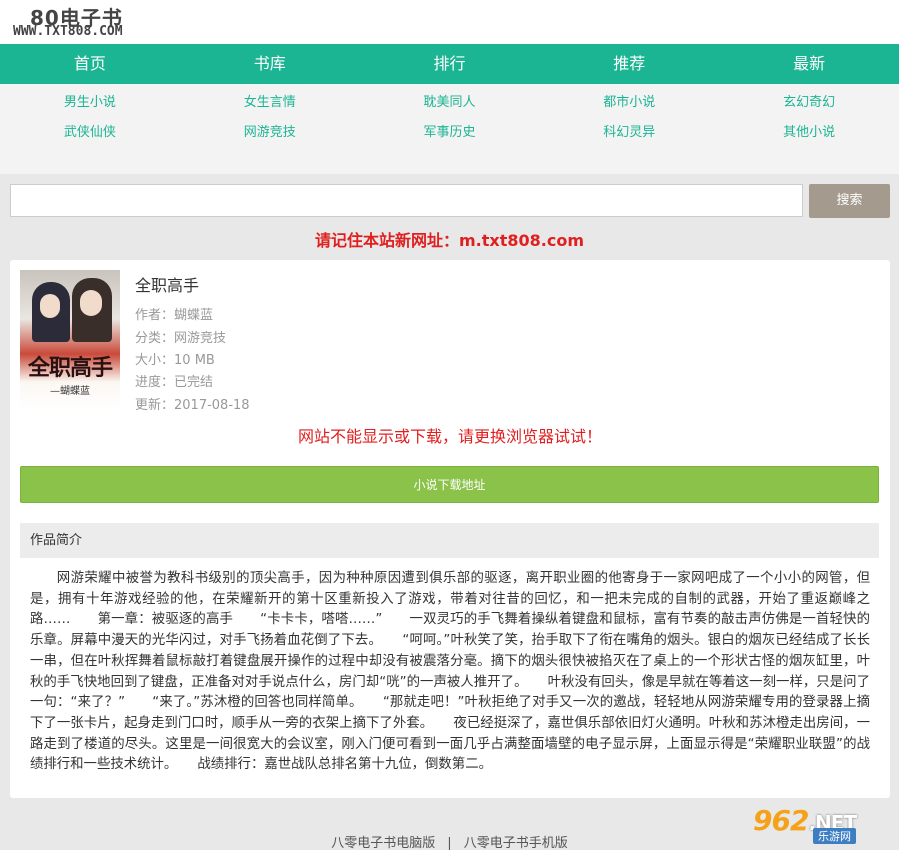  I want to click on book-cover: 全职高手 —蝴蝶蓝, so click(70, 340).